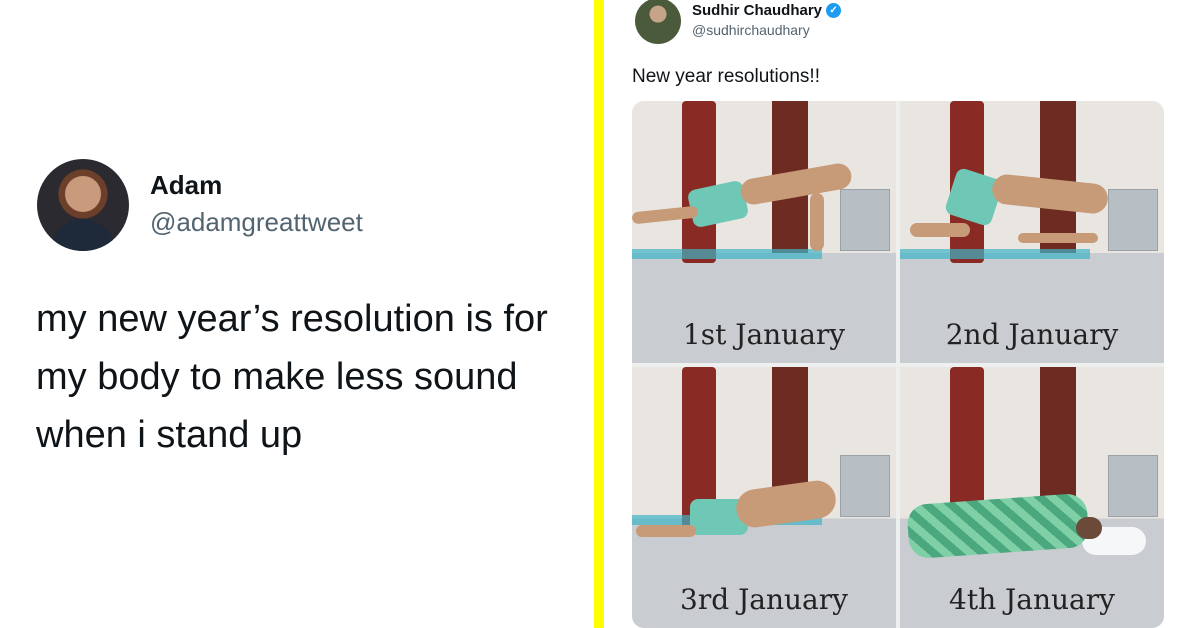 The width and height of the screenshot is (1200, 628). Describe the element at coordinates (1032, 599) in the screenshot. I see `panel-caption: 4th January` at that location.